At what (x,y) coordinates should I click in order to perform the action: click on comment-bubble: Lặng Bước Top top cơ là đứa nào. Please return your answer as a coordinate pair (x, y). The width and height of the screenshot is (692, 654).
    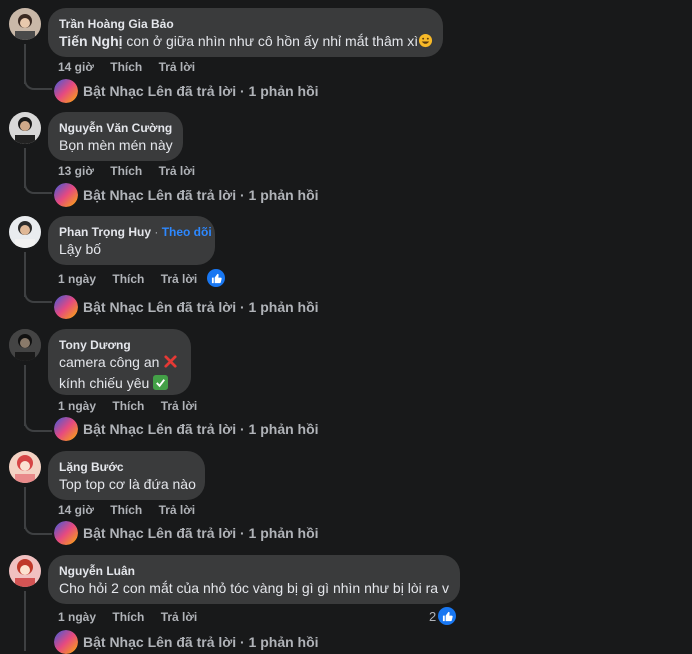
    Looking at the image, I should click on (126, 475).